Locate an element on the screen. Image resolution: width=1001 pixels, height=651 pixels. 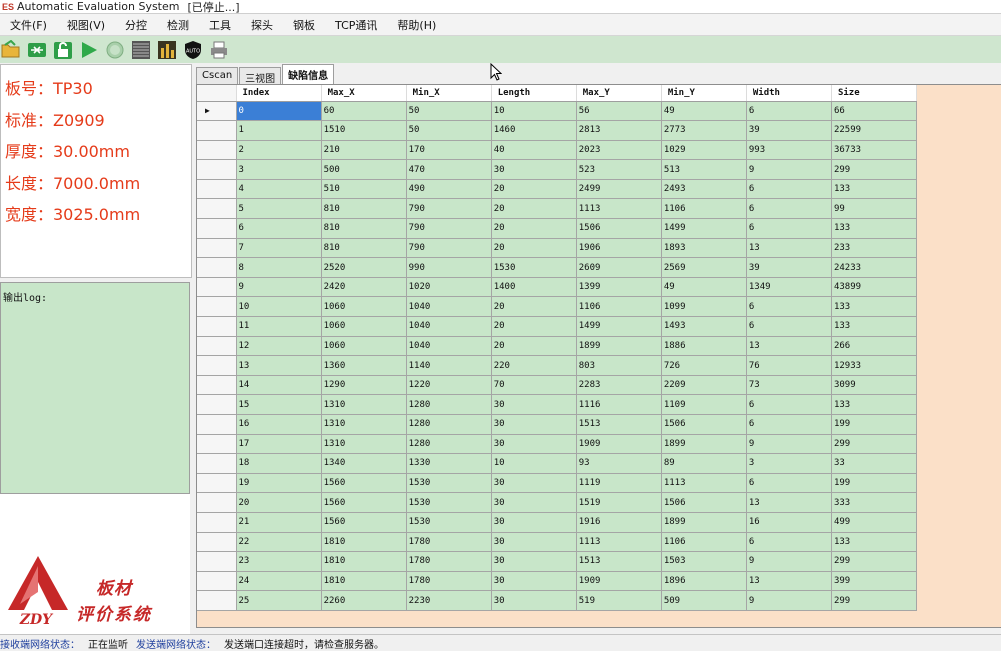
menu-inspect: 检测 is located at coordinates (178, 25).